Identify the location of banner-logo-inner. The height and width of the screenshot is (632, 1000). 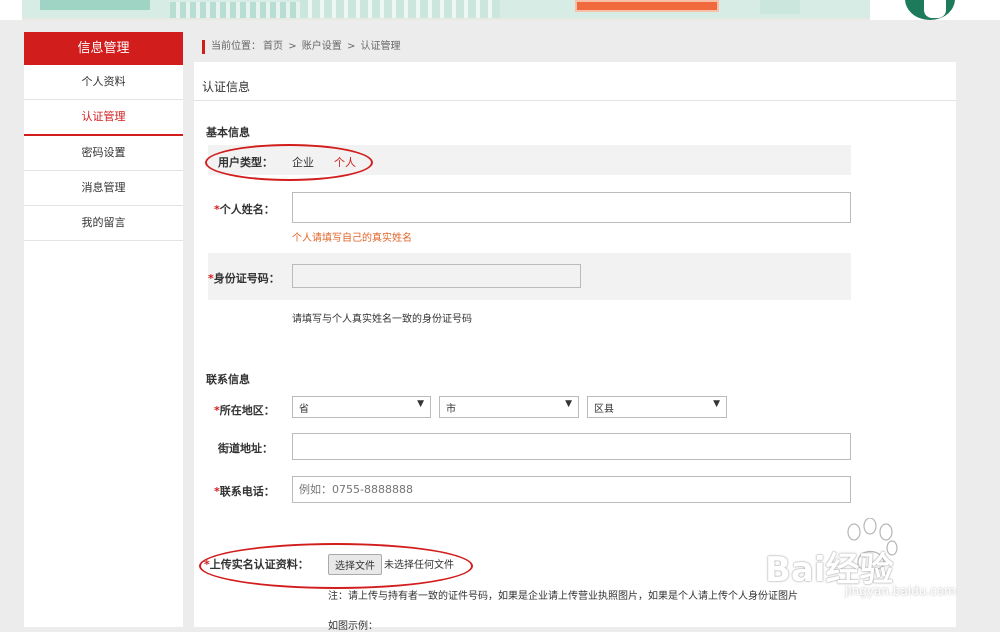
(935, 9).